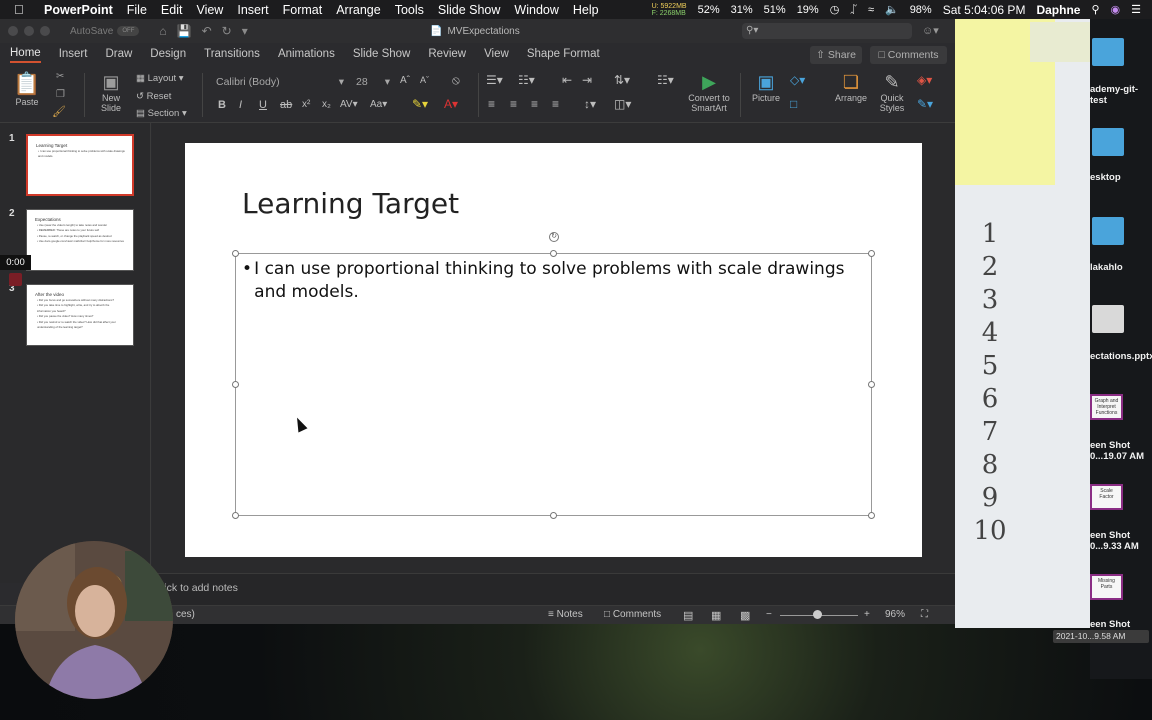 Image resolution: width=1152 pixels, height=720 pixels. What do you see at coordinates (587, 80) in the screenshot?
I see `increase-indent-icon: ⇥` at bounding box center [587, 80].